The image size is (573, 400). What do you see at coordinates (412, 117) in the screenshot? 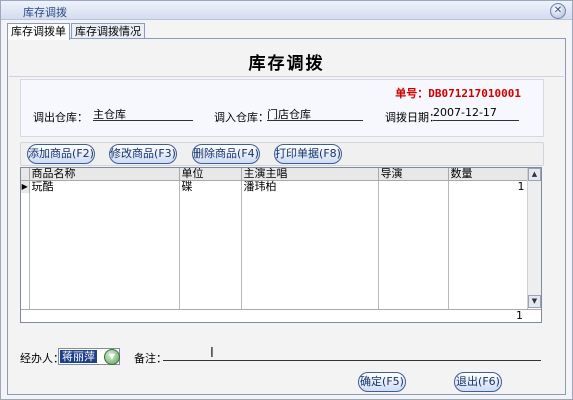
I see `date-label: 调拨日期：` at bounding box center [412, 117].